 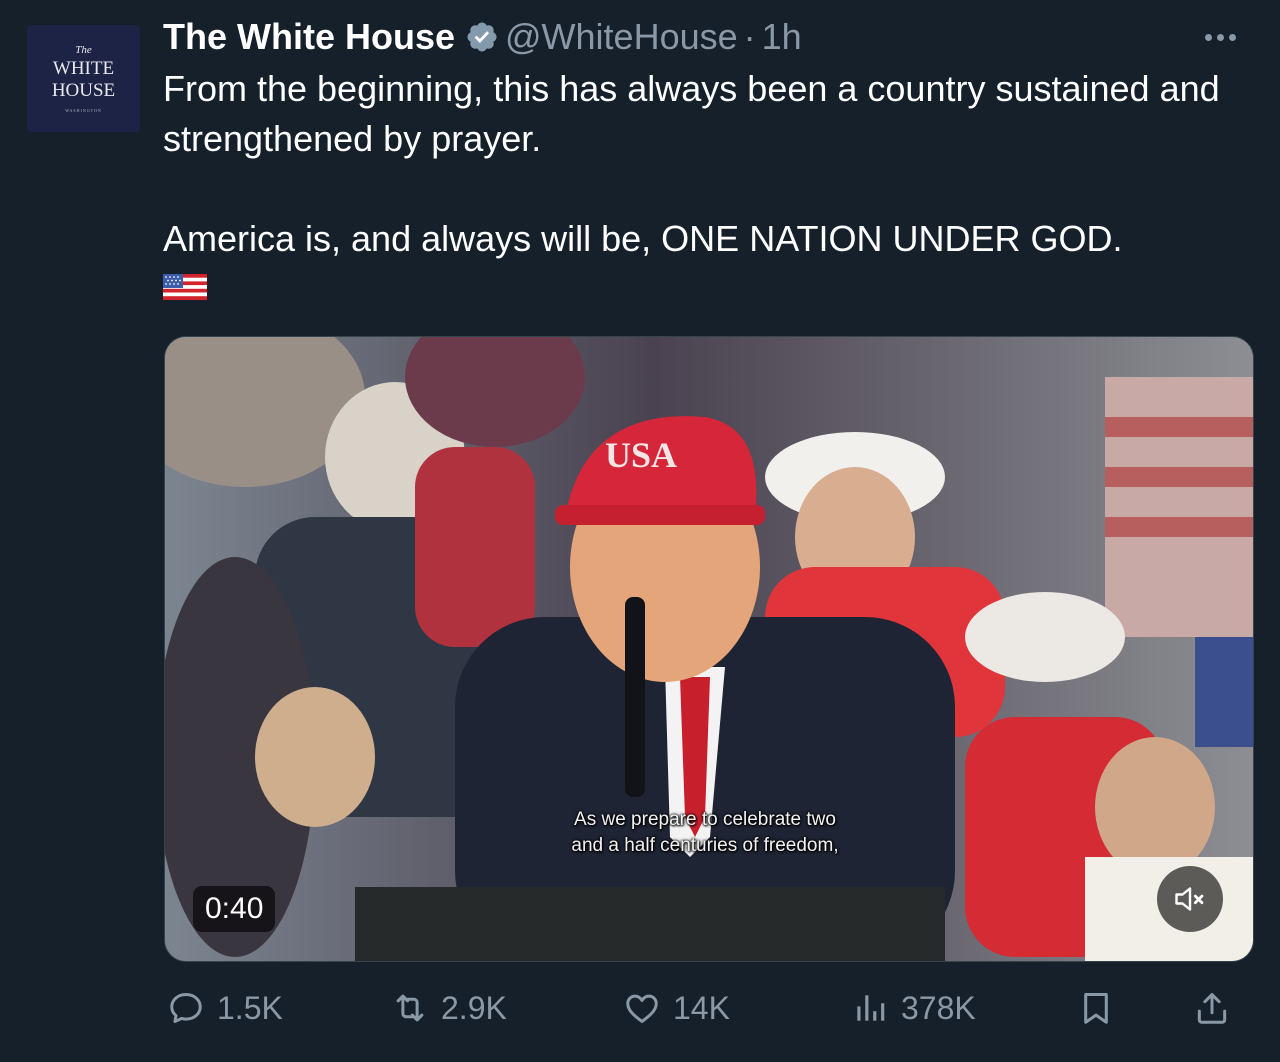 What do you see at coordinates (83, 110) in the screenshot?
I see `avatar-tiny-text: WASHINGTON` at bounding box center [83, 110].